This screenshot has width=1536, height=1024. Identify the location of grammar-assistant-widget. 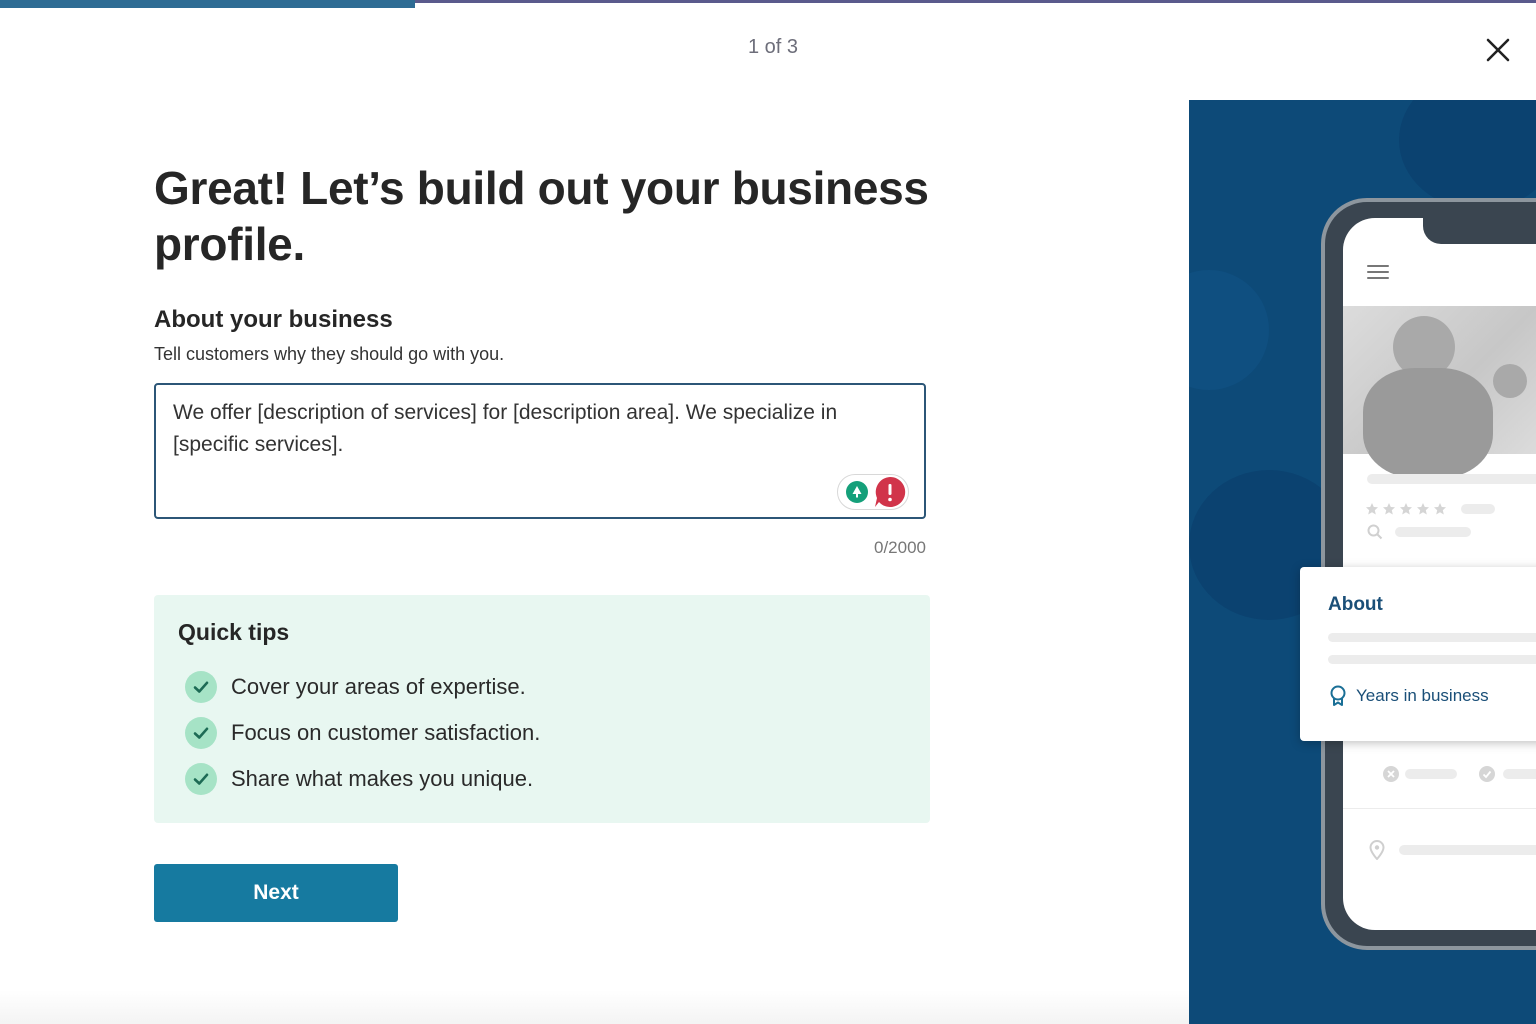
(873, 492).